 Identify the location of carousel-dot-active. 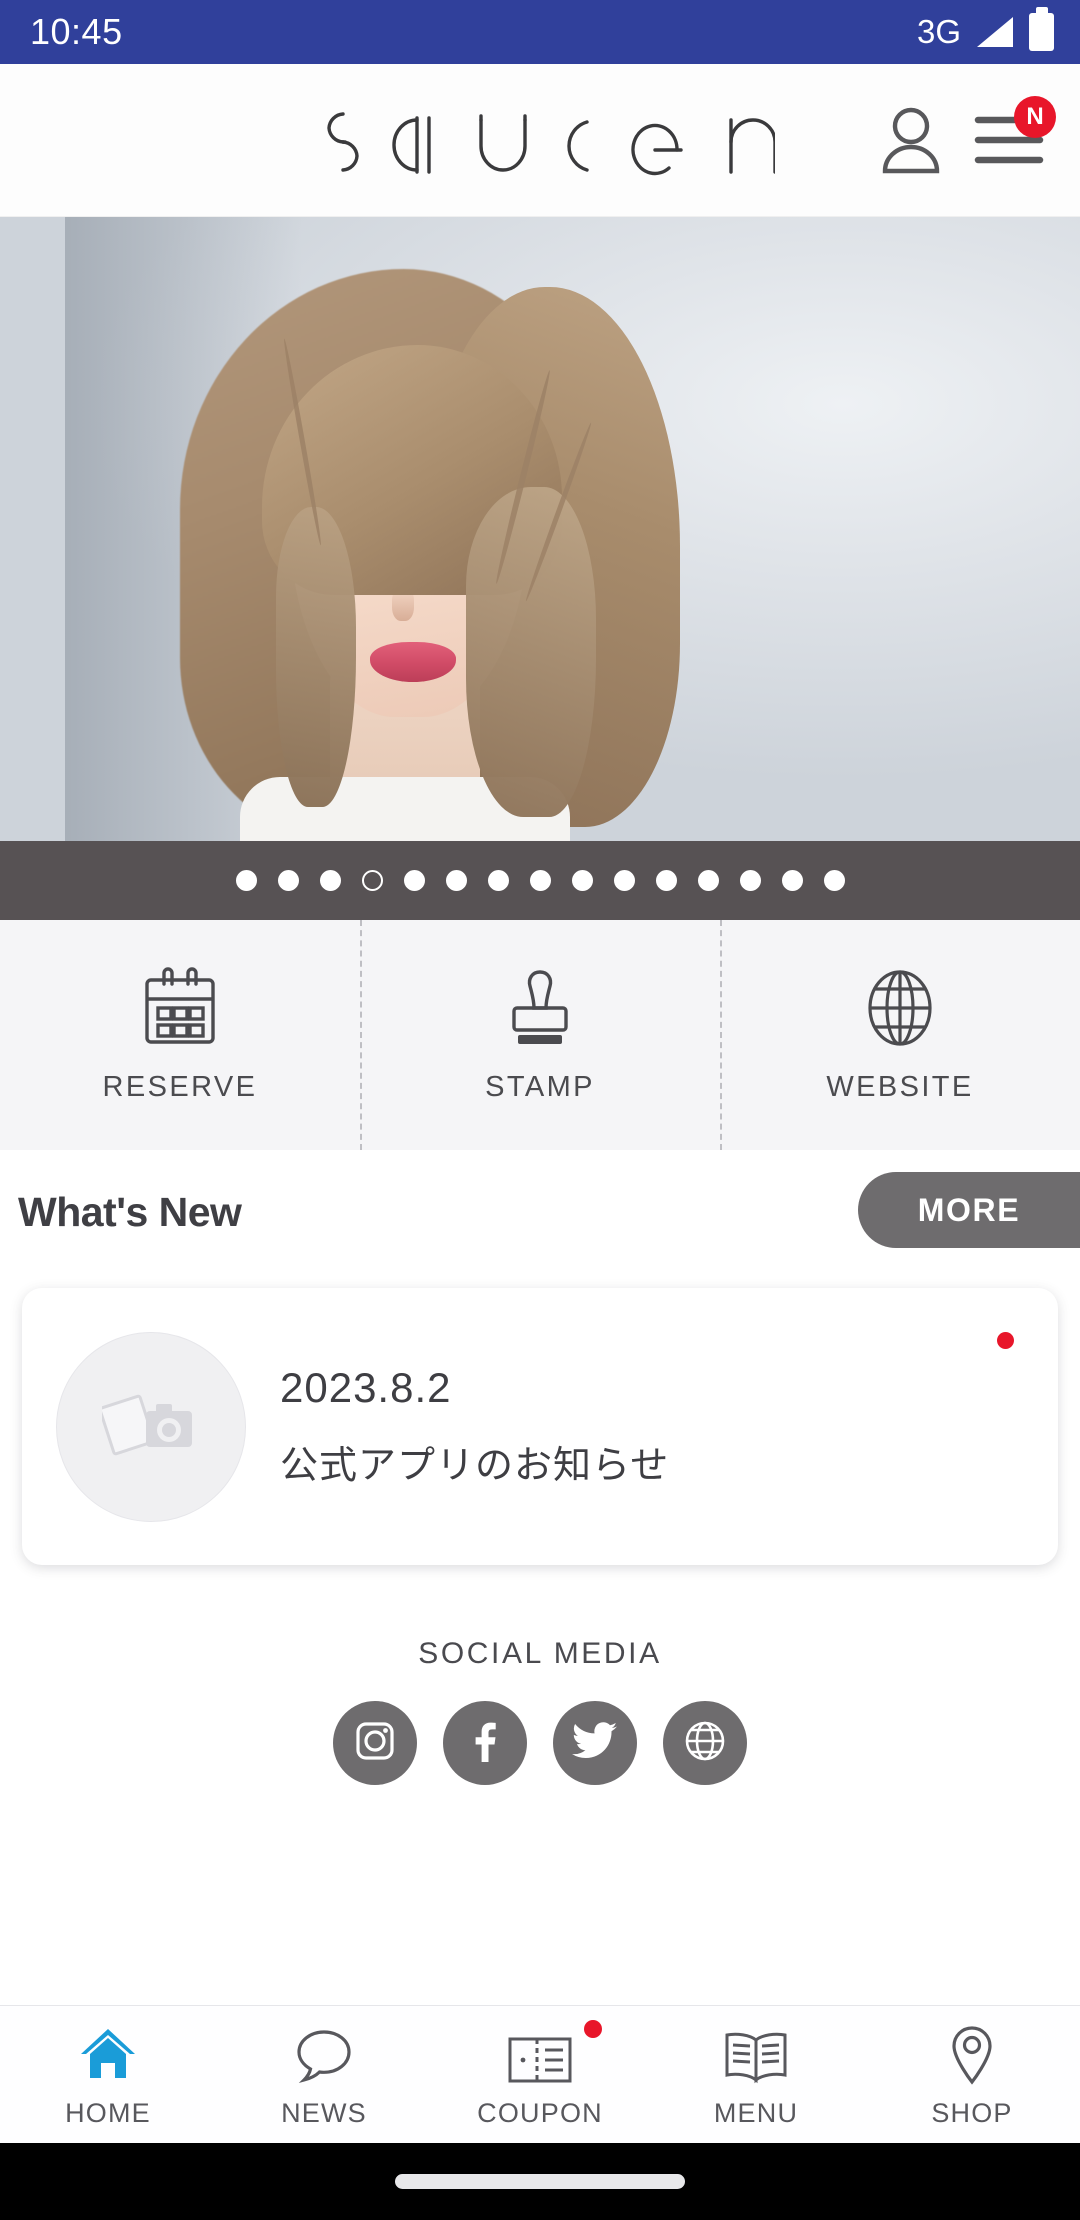
(372, 880).